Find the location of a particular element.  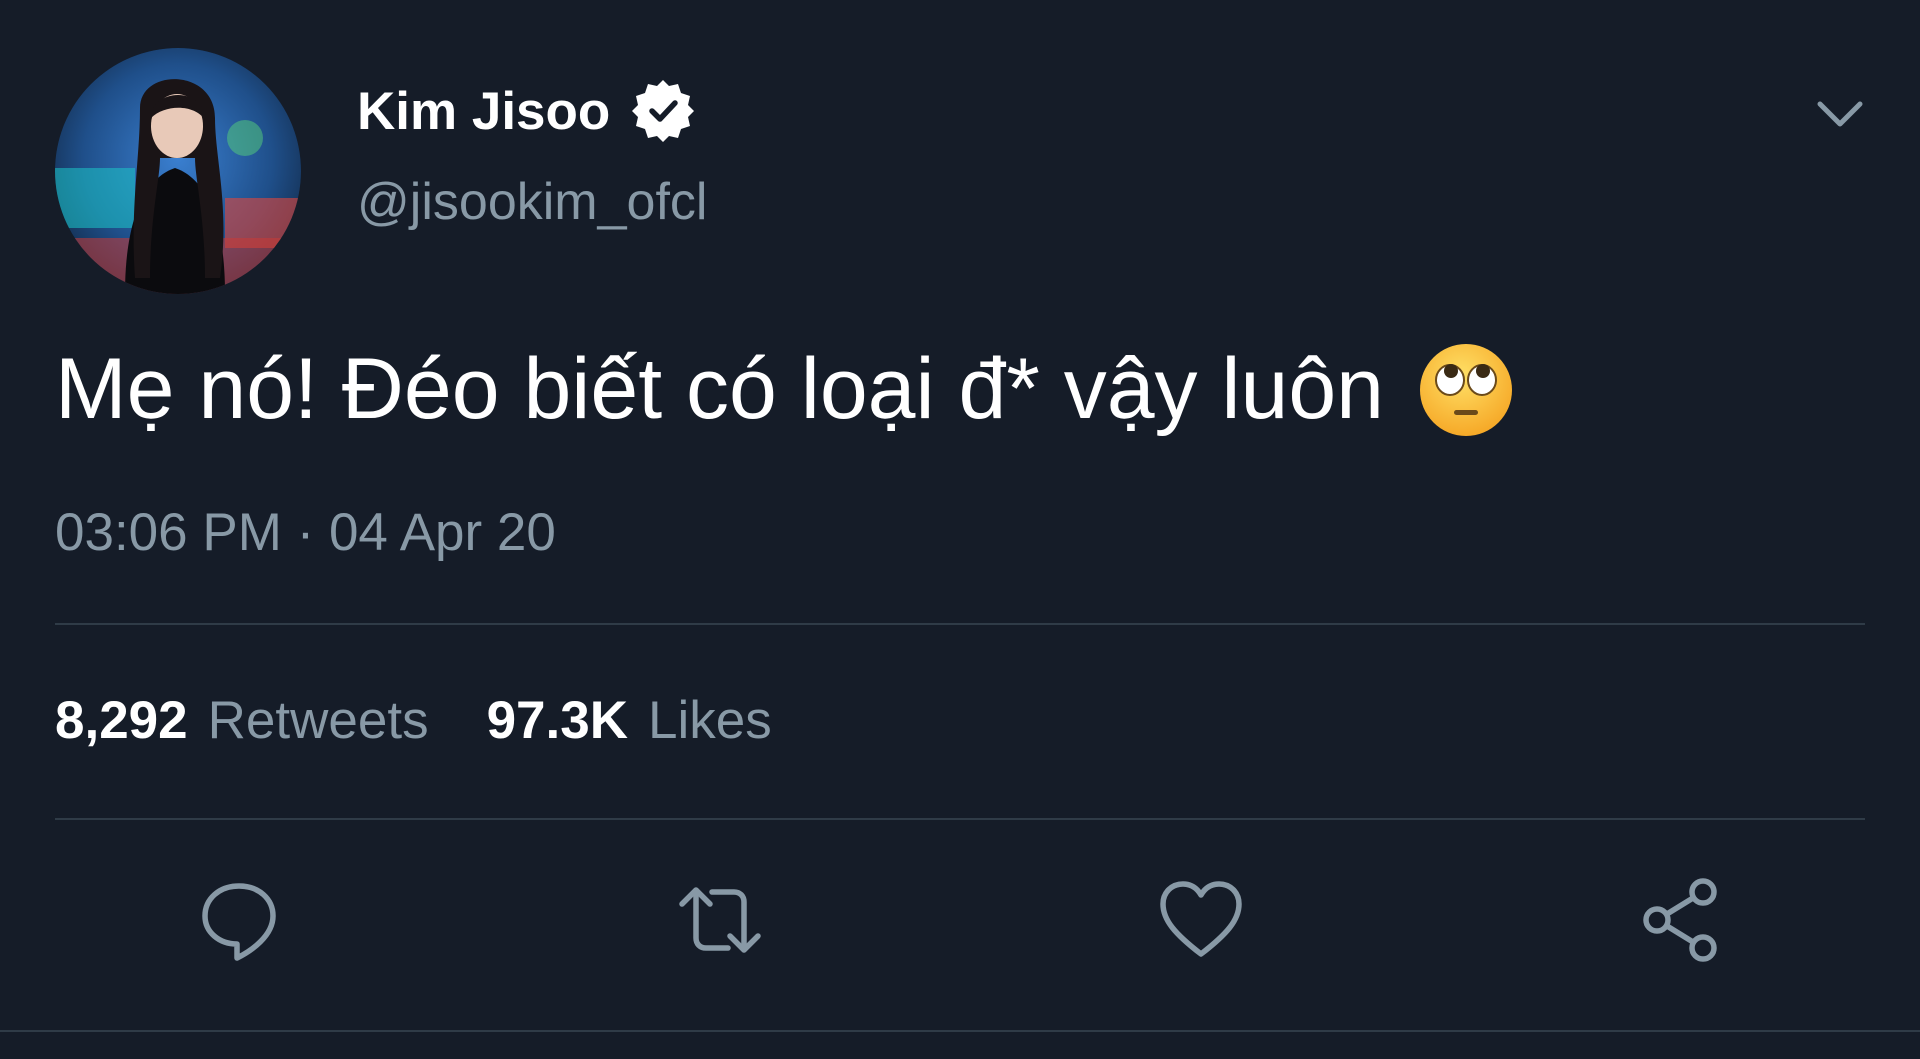

reply-button is located at coordinates (239, 920).